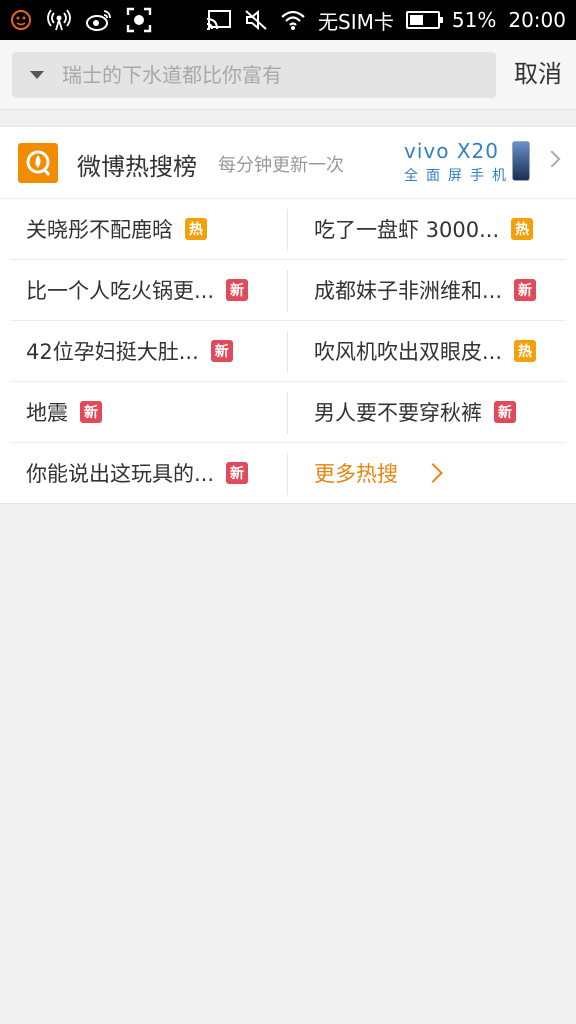  I want to click on hot-topic-item: 地震 新, so click(151, 412).